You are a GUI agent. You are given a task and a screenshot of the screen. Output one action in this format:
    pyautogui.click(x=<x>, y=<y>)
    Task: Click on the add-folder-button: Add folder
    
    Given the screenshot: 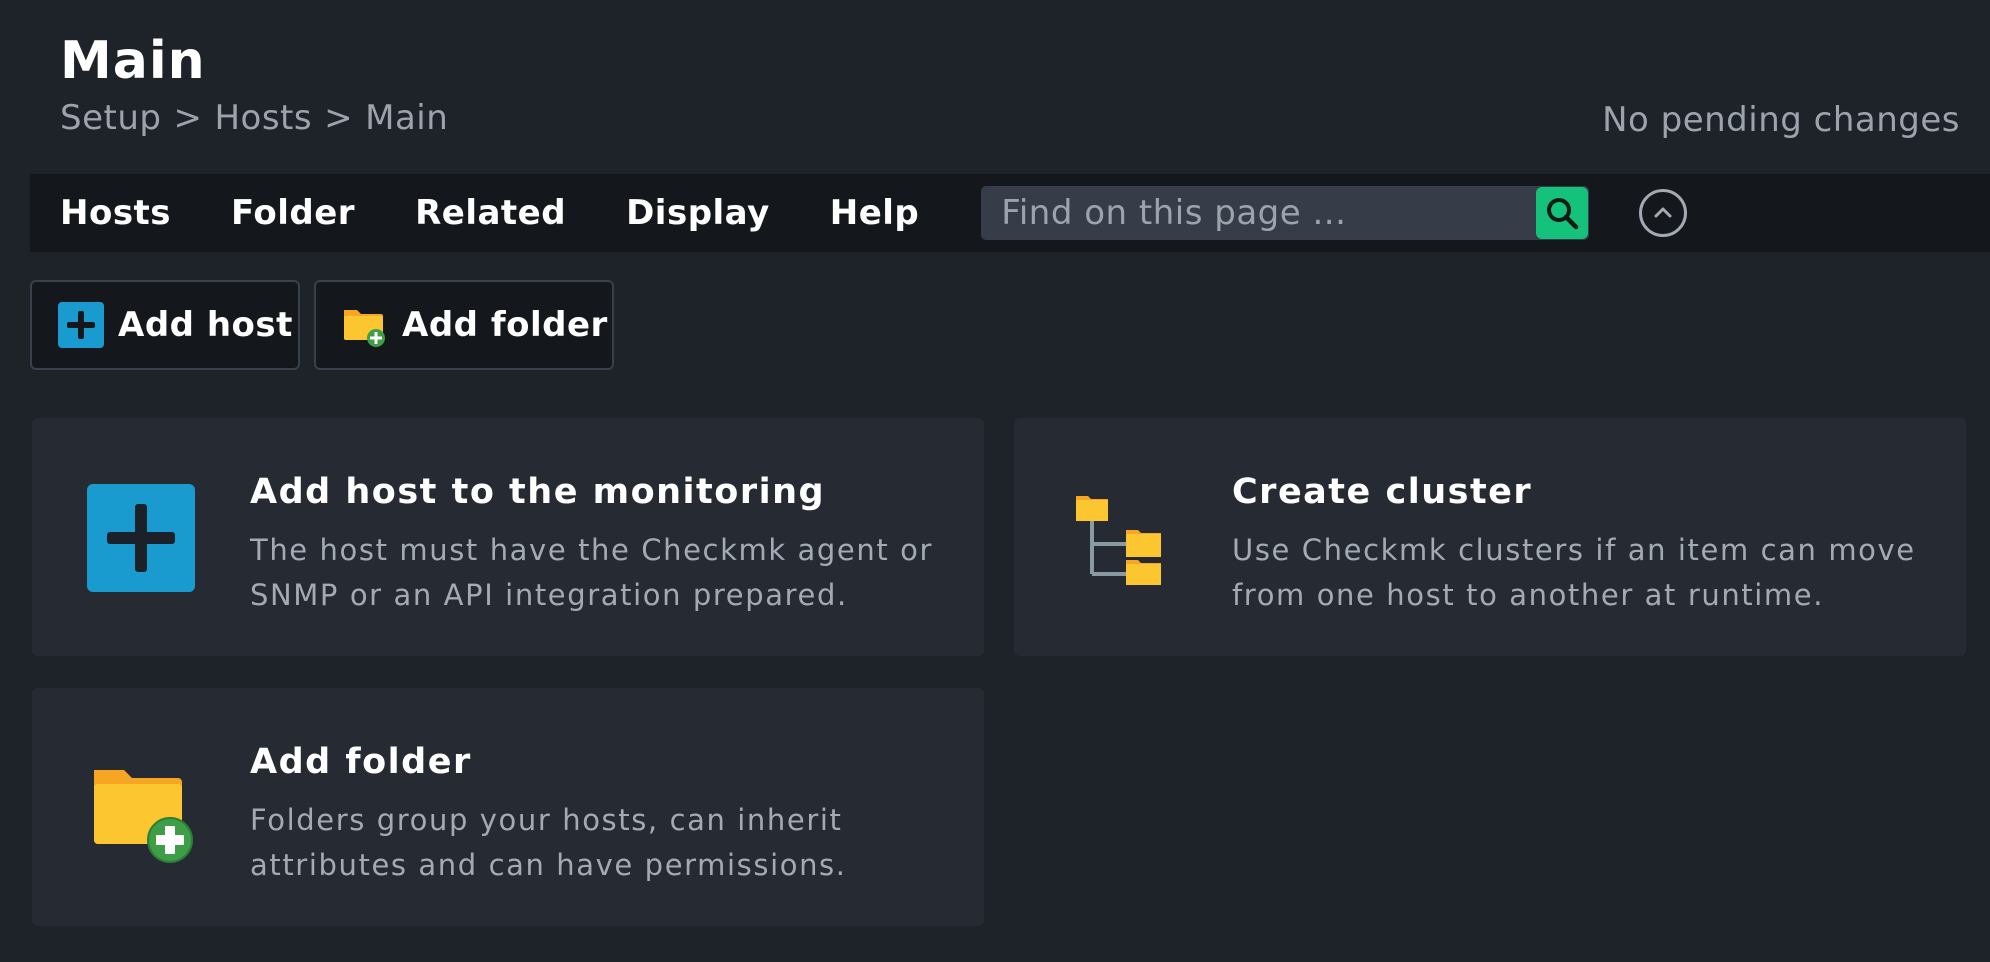 What is the action you would take?
    pyautogui.click(x=464, y=325)
    